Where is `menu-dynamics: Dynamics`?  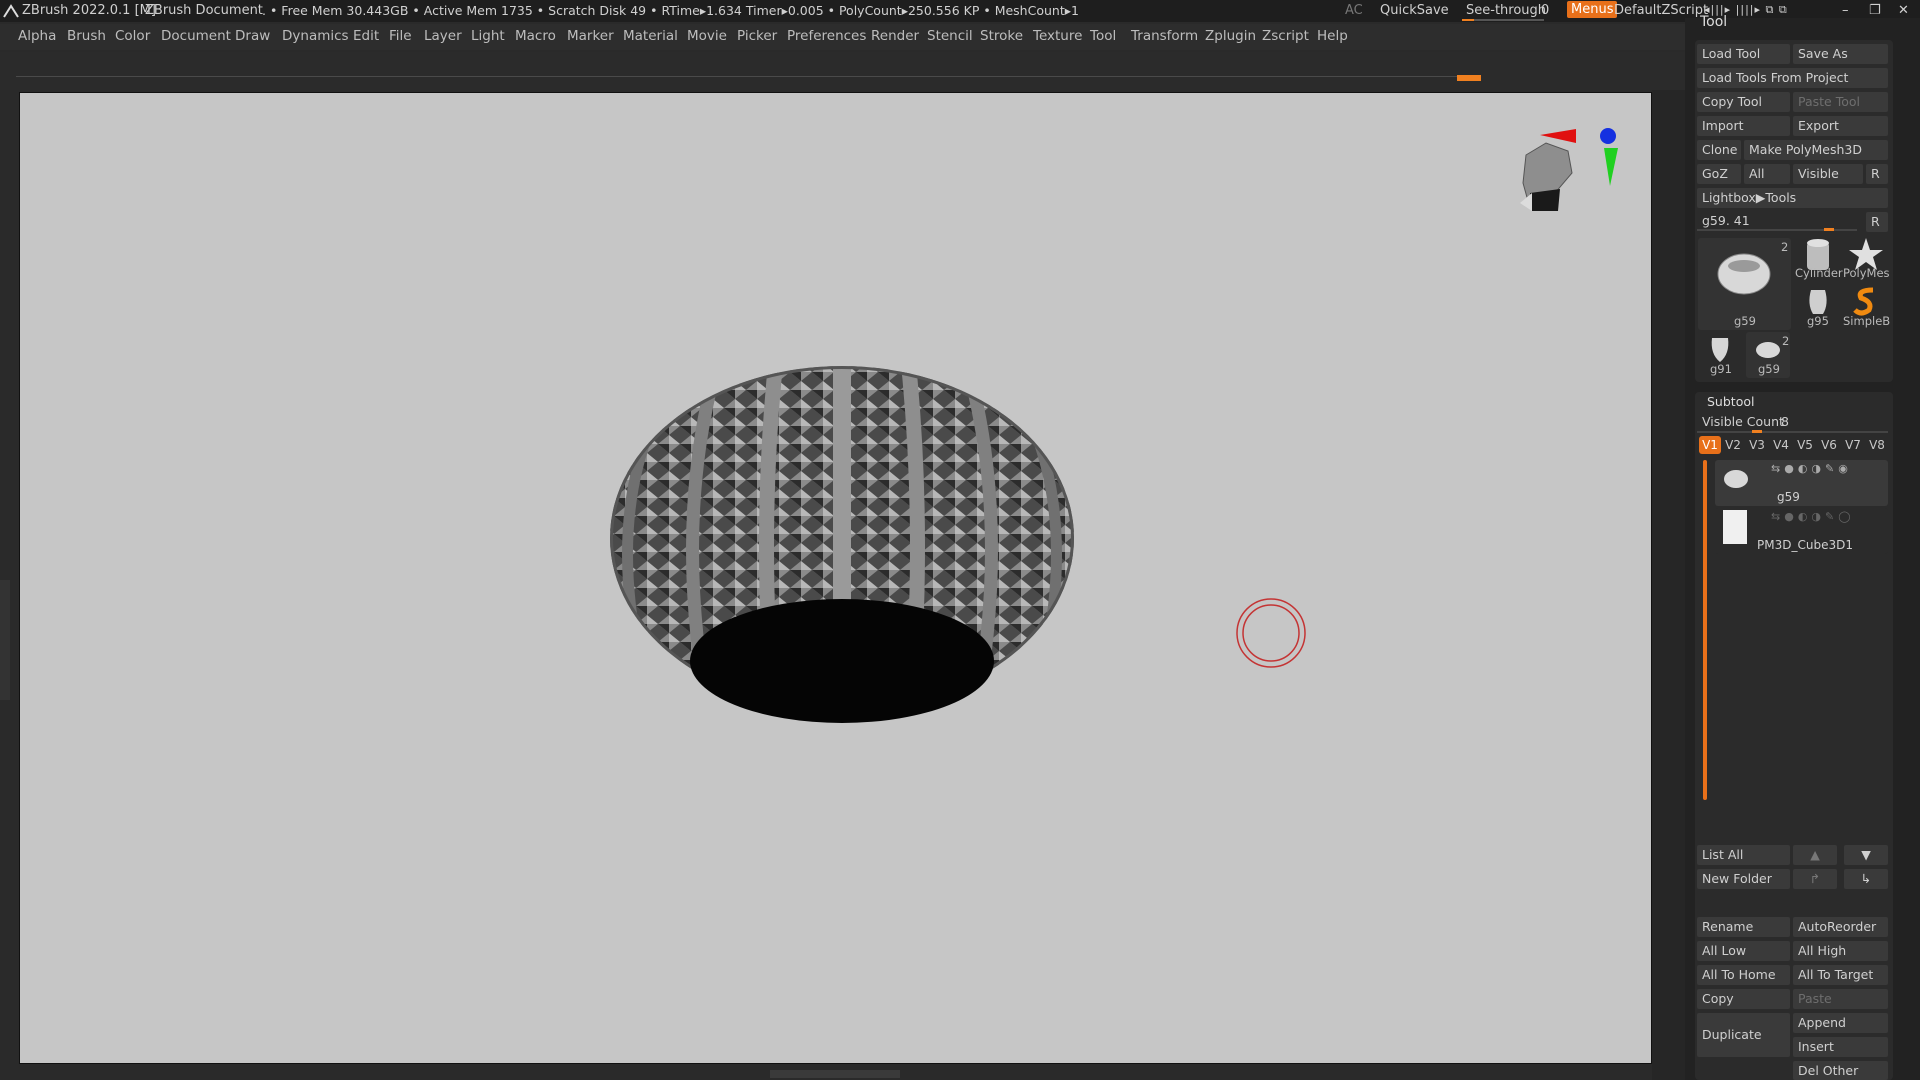
menu-dynamics: Dynamics is located at coordinates (315, 36).